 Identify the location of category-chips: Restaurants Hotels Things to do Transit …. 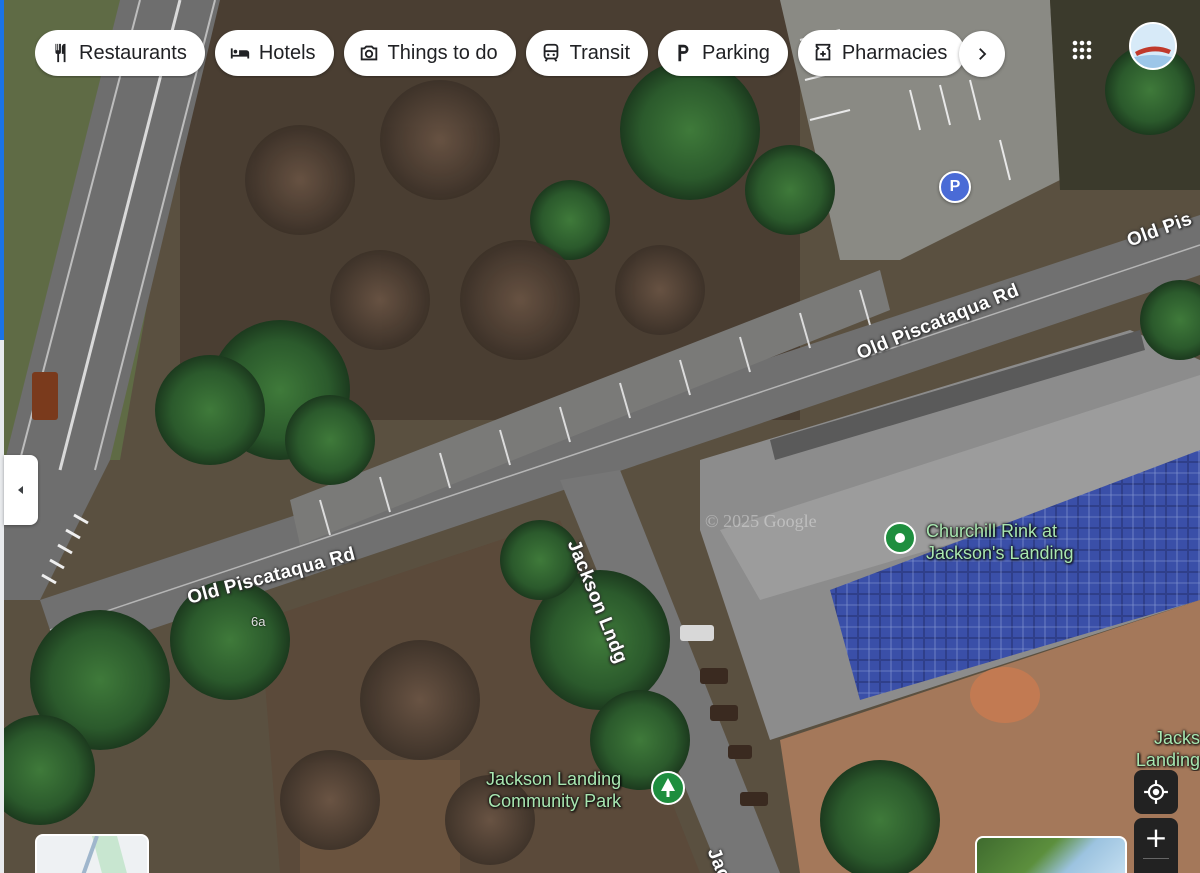
(521, 54).